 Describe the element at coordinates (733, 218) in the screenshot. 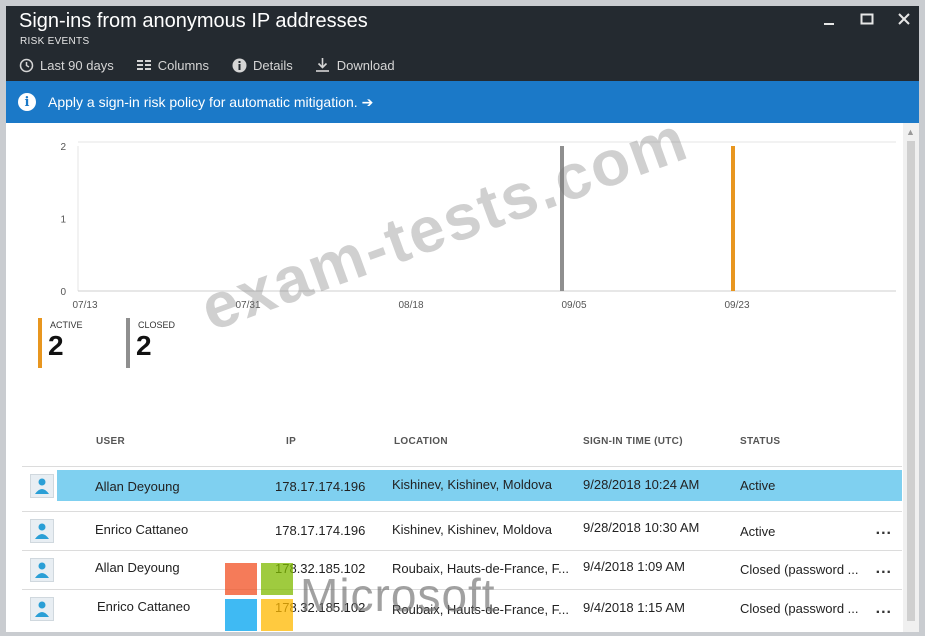

I see `bar-active` at that location.